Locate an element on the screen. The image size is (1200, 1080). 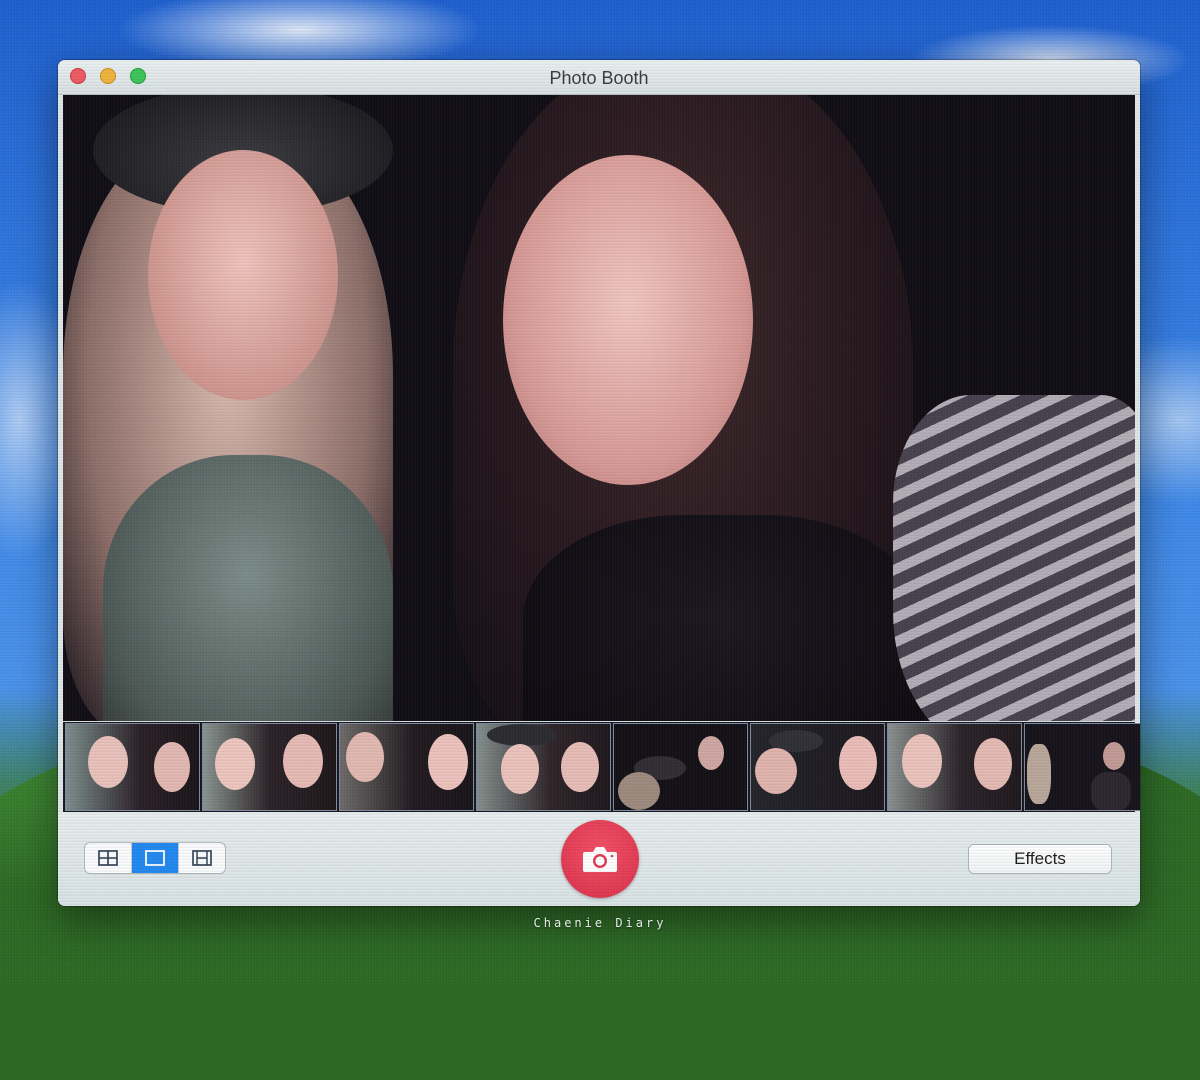
preview-right-top is located at coordinates (723, 618).